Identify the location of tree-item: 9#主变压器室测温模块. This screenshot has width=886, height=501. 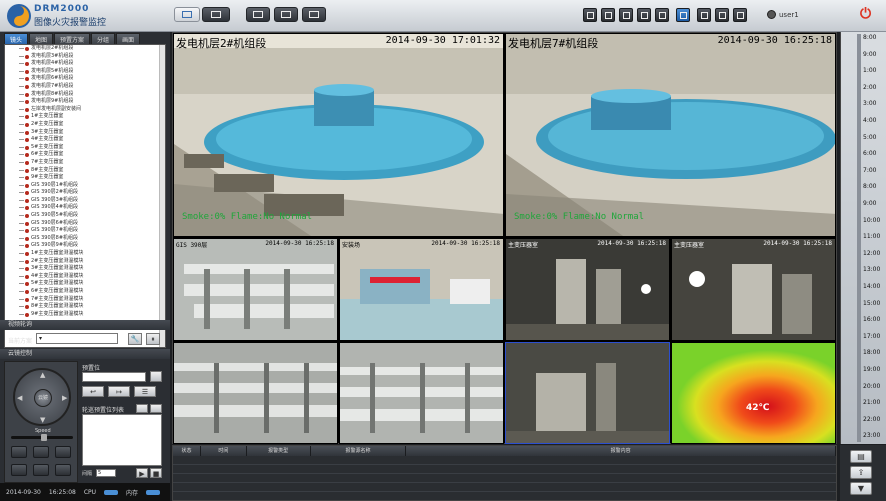
(85, 315).